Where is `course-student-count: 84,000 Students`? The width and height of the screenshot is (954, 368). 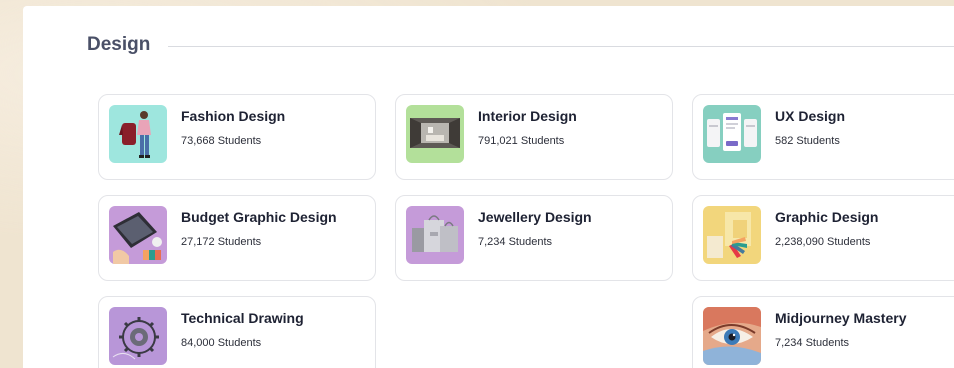
course-student-count: 84,000 Students is located at coordinates (221, 343).